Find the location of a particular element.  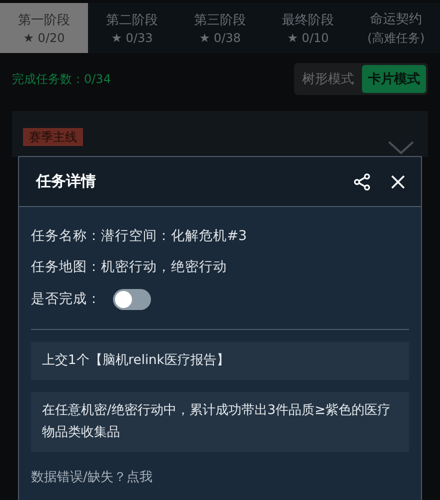

close-icon is located at coordinates (398, 181).